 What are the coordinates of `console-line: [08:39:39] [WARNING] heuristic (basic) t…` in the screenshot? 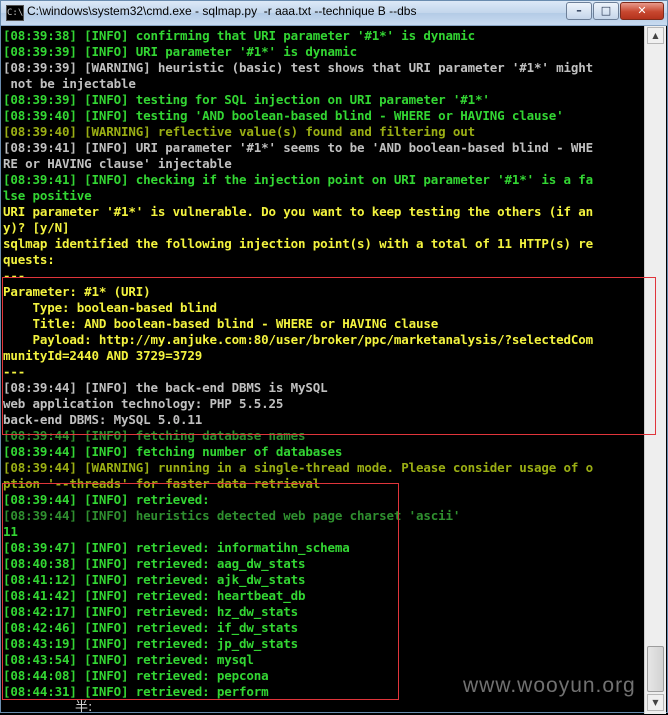 It's located at (298, 67).